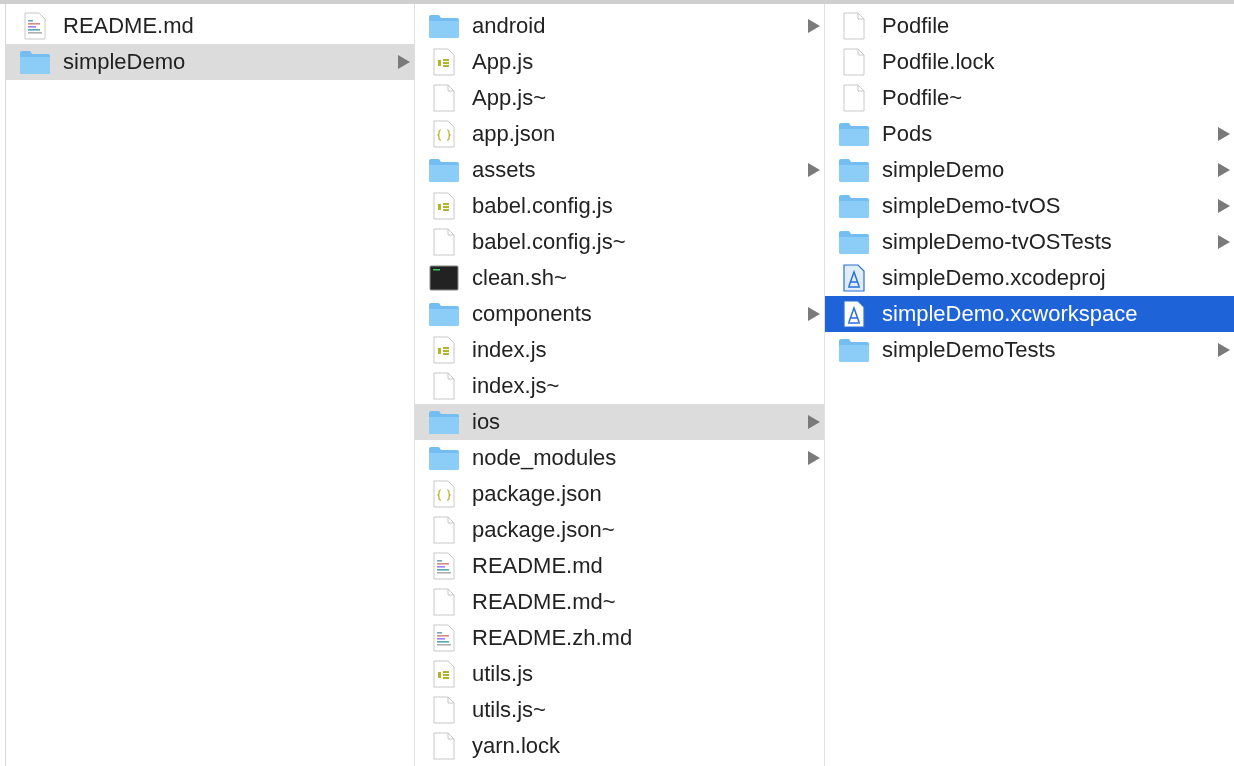 This screenshot has height=766, width=1234. I want to click on file-name: README.md~, so click(544, 602).